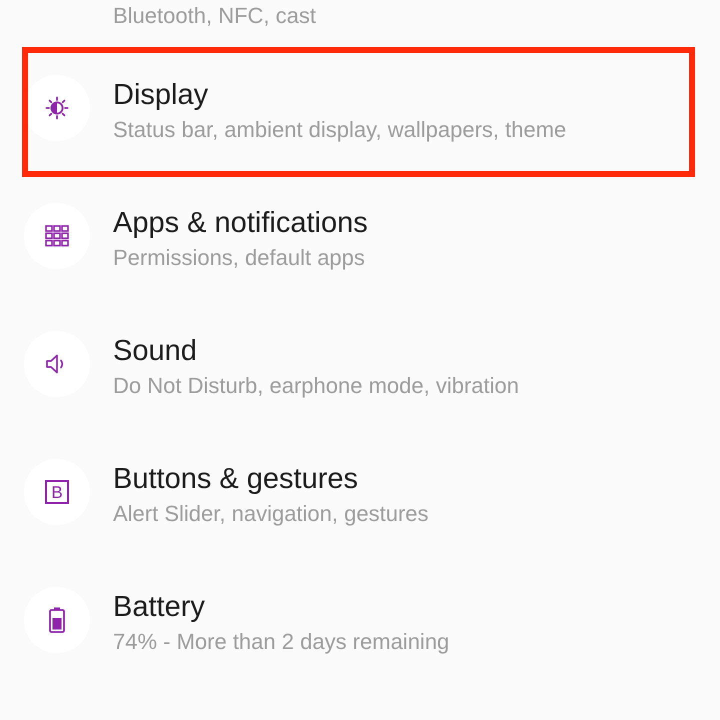  What do you see at coordinates (271, 514) in the screenshot?
I see `item-subtitle: Alert Slider, navigation, gestures` at bounding box center [271, 514].